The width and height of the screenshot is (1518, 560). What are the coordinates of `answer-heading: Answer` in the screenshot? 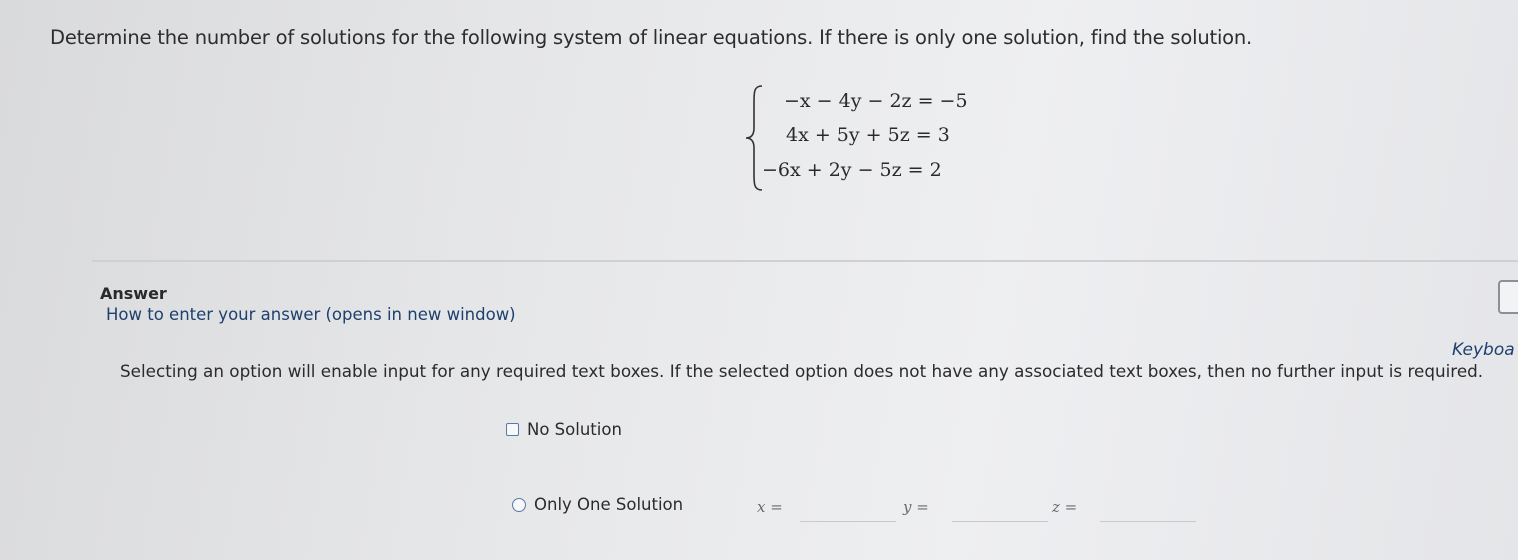 It's located at (133, 293).